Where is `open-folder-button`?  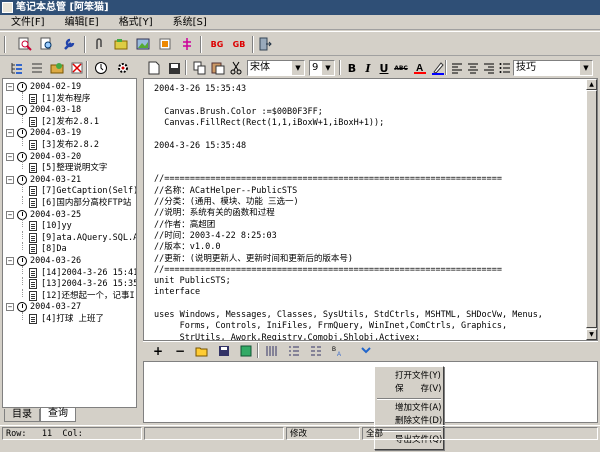 open-folder-button is located at coordinates (121, 44).